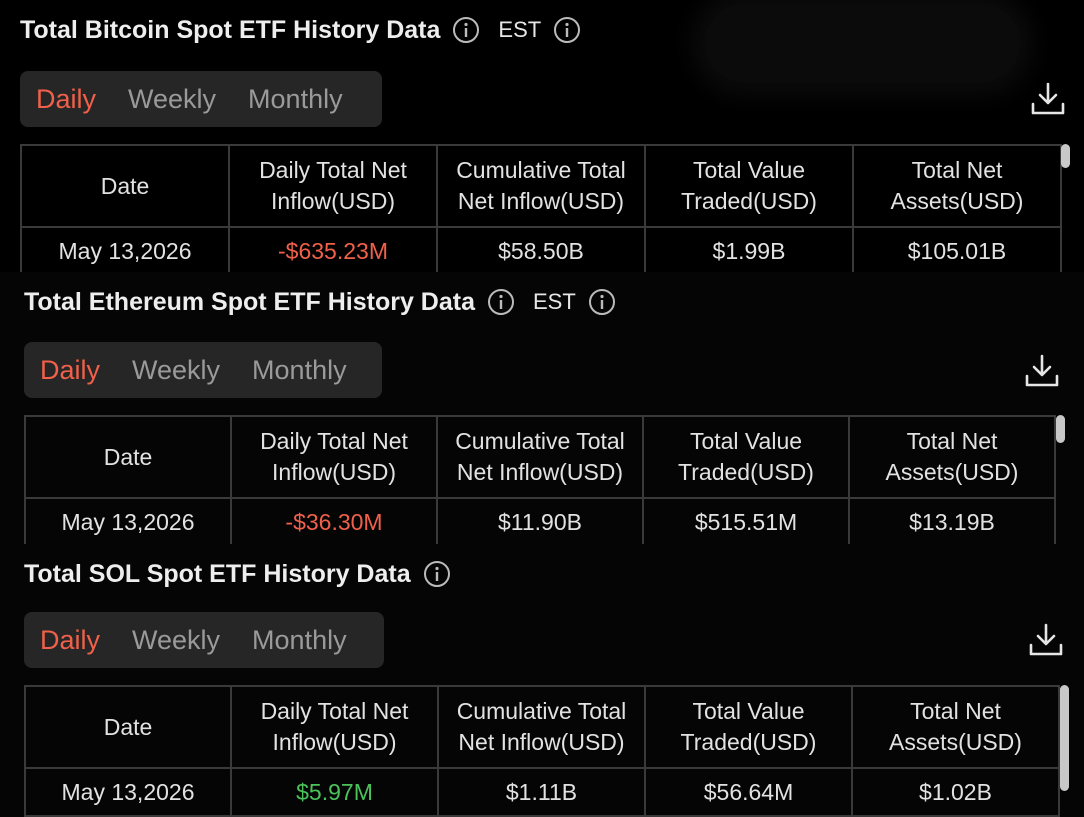 This screenshot has width=1084, height=817. Describe the element at coordinates (334, 522) in the screenshot. I see `daily-net-inflow-cell: -$36.30M` at that location.